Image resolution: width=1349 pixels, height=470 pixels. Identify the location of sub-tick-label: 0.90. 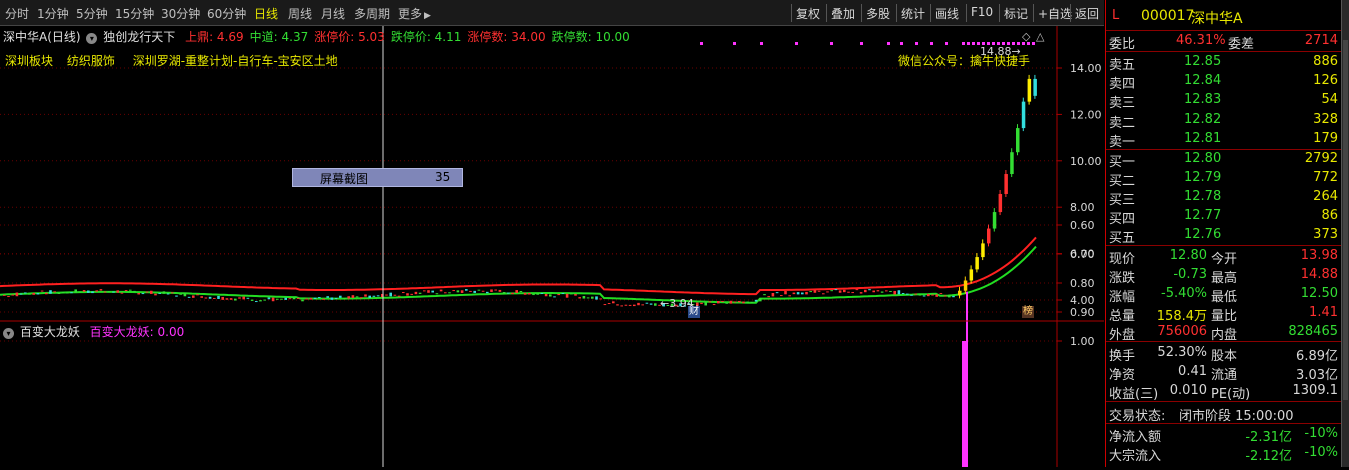
(1082, 312).